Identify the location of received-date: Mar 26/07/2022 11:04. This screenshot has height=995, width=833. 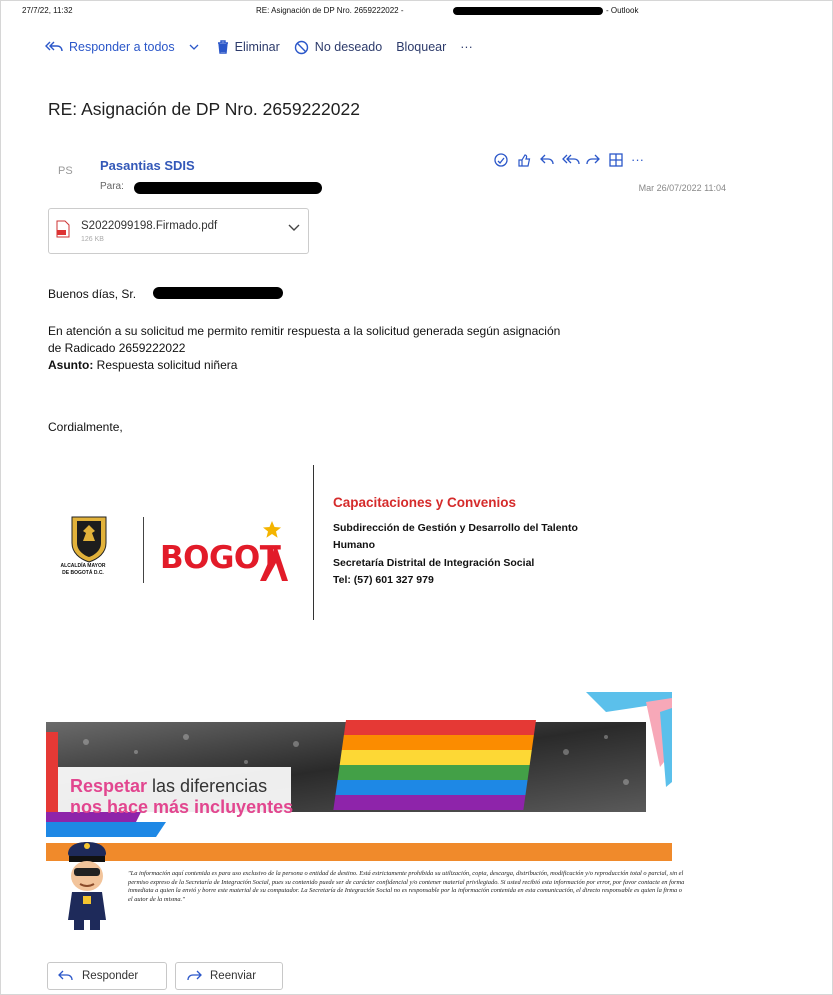
(682, 188).